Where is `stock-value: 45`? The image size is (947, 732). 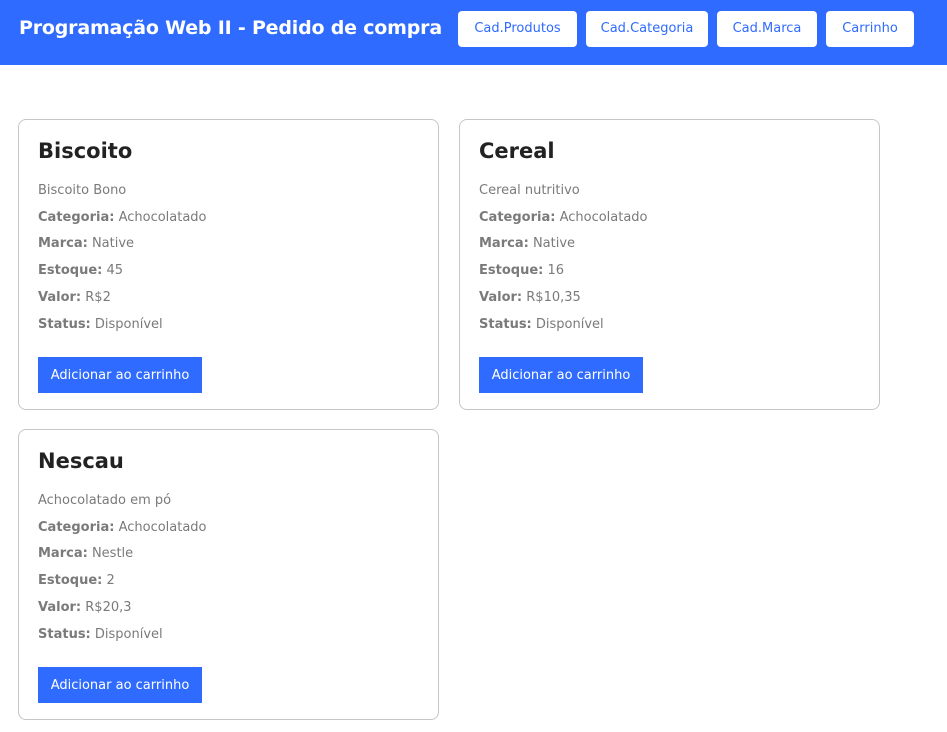
stock-value: 45 is located at coordinates (115, 270).